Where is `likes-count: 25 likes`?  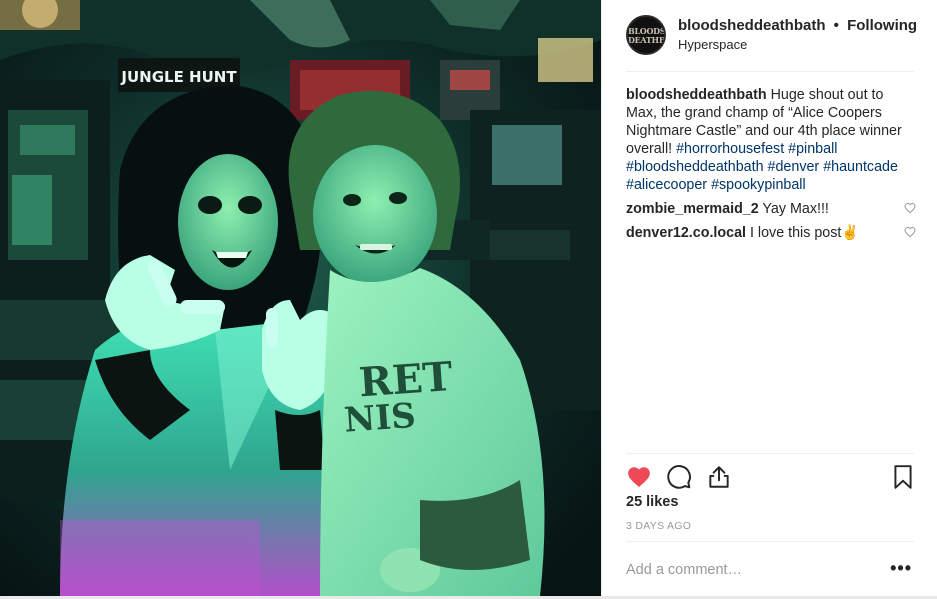 likes-count: 25 likes is located at coordinates (652, 502).